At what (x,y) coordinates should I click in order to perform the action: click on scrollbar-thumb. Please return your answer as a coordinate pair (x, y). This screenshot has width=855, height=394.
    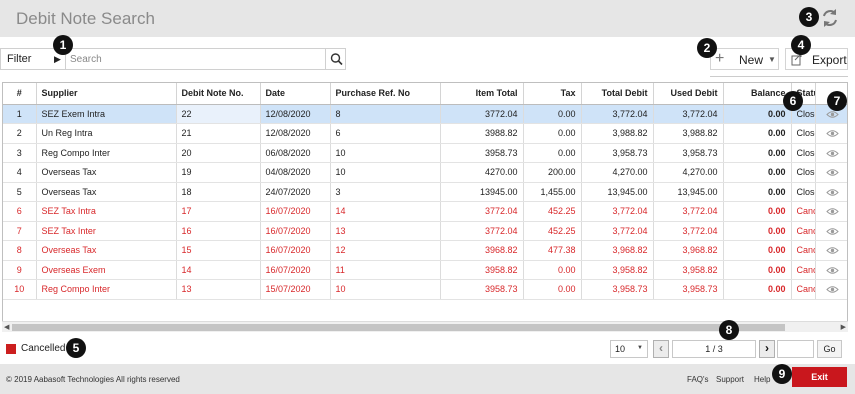
    Looking at the image, I should click on (398, 327).